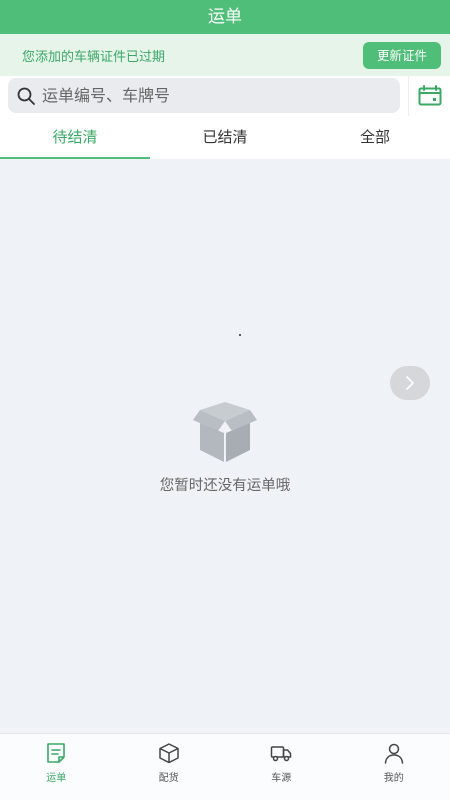 This screenshot has height=800, width=450. Describe the element at coordinates (375, 137) in the screenshot. I see `tab-all: 全部` at that location.